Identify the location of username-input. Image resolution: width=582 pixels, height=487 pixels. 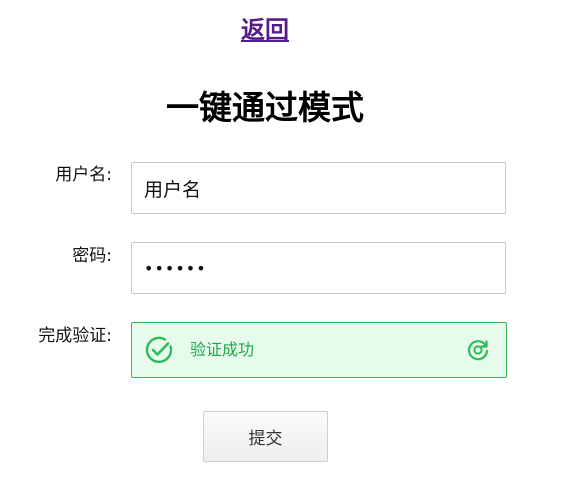
(318, 188).